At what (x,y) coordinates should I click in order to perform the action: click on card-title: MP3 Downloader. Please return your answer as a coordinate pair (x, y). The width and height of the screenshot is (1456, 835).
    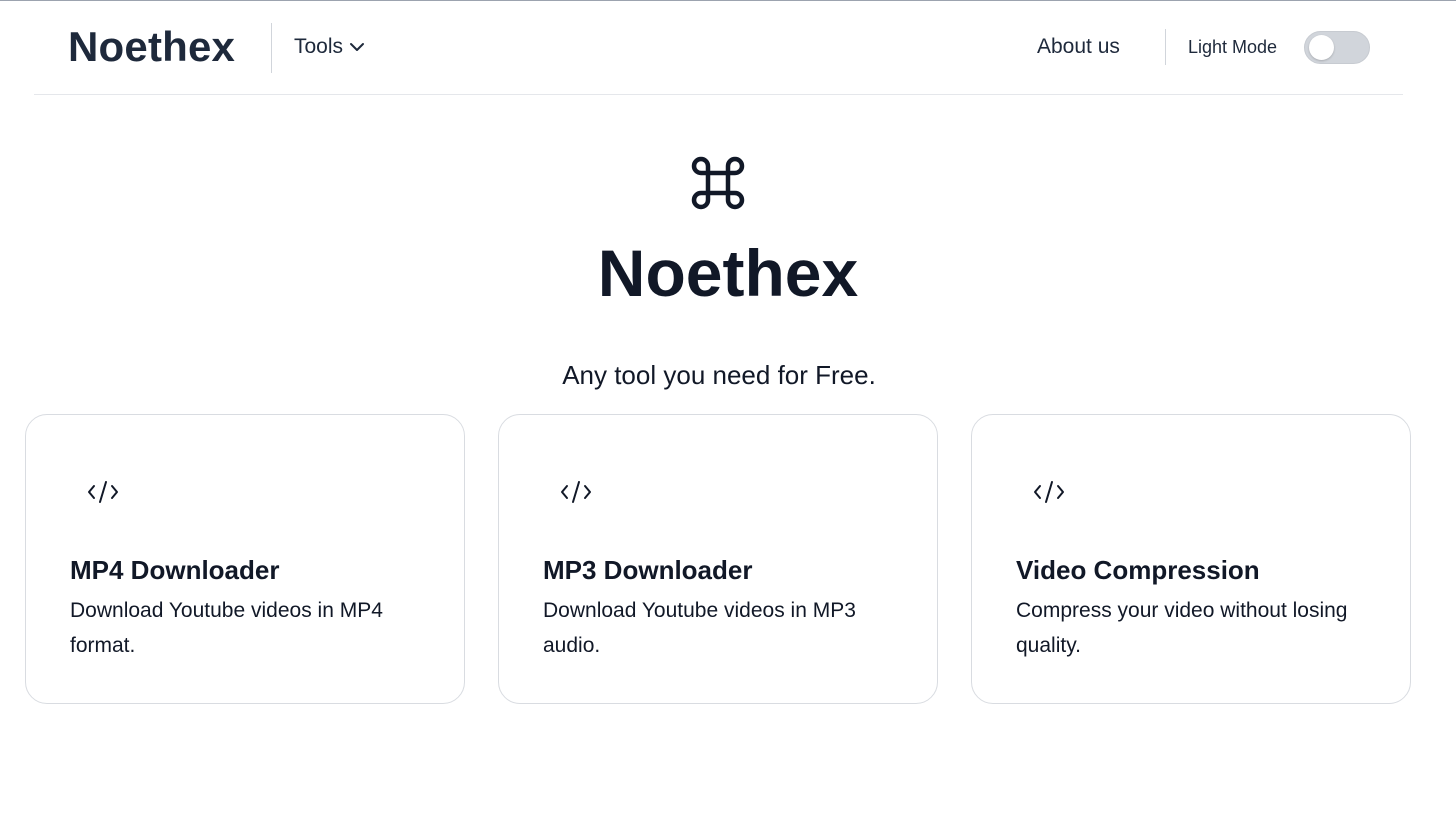
    Looking at the image, I should click on (648, 570).